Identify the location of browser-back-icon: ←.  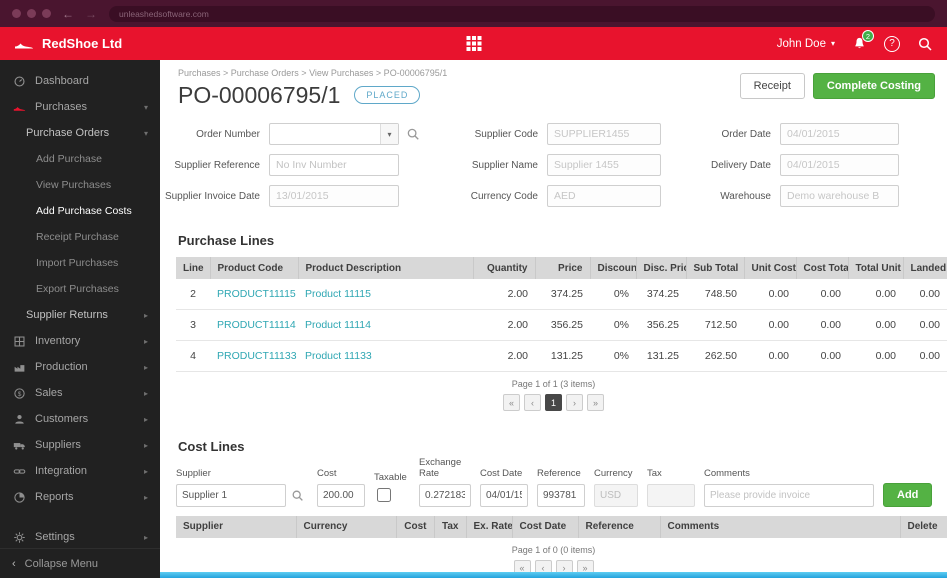
(68, 14).